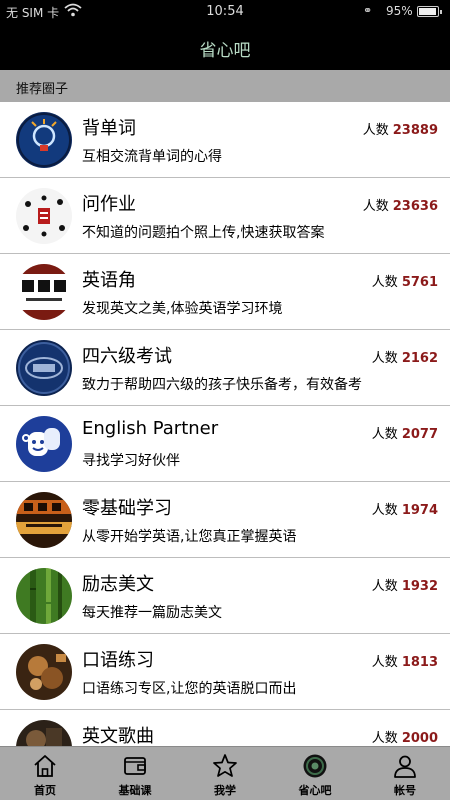  Describe the element at coordinates (44, 520) in the screenshot. I see `zero-basis-avatar` at that location.